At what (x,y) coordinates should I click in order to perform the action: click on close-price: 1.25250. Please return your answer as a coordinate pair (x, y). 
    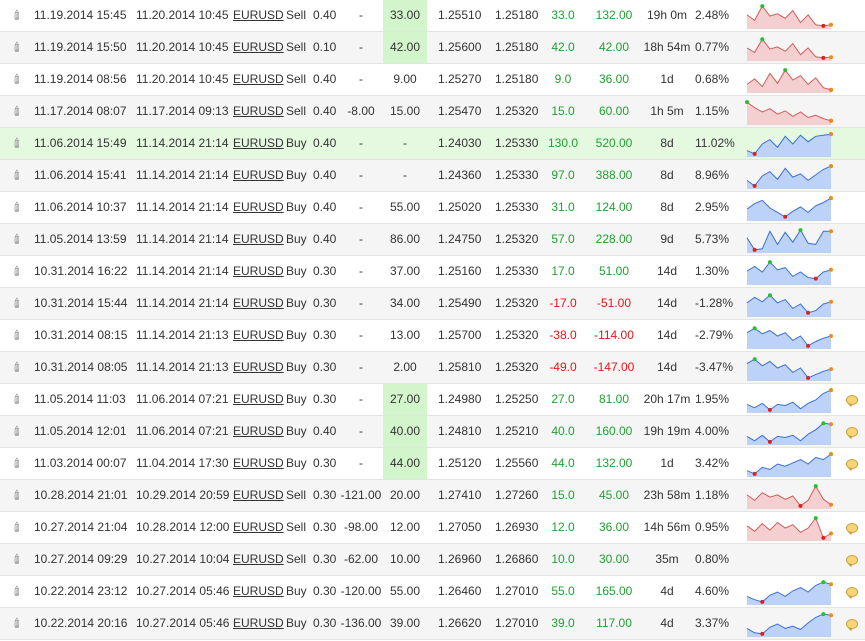
    Looking at the image, I should click on (517, 399).